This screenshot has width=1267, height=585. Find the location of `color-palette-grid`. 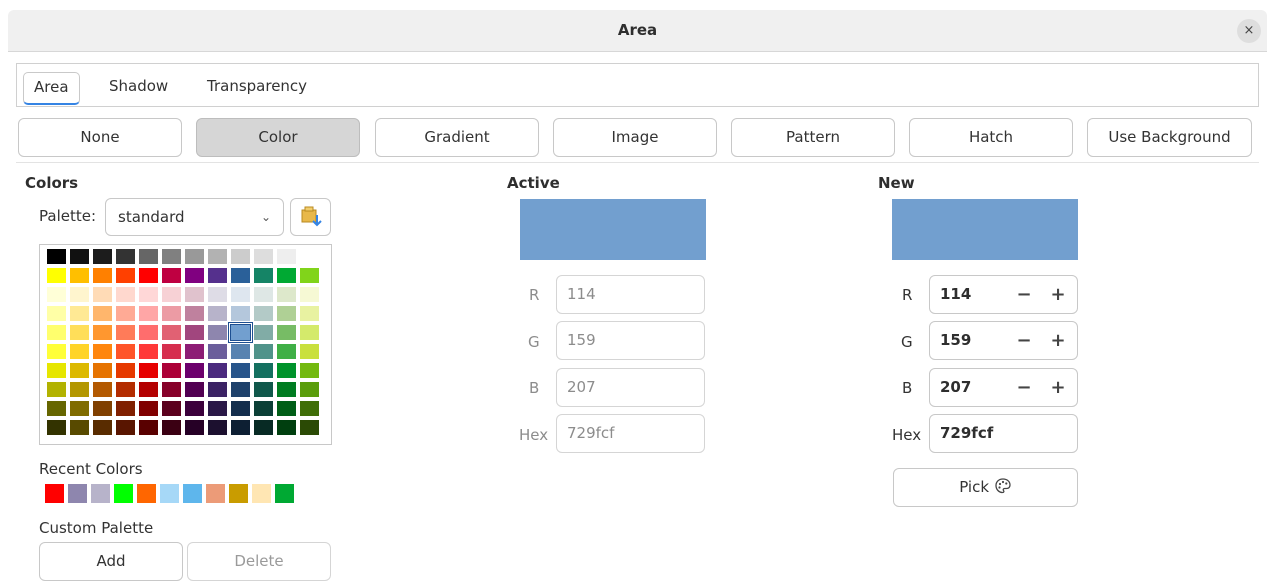

color-palette-grid is located at coordinates (185, 344).